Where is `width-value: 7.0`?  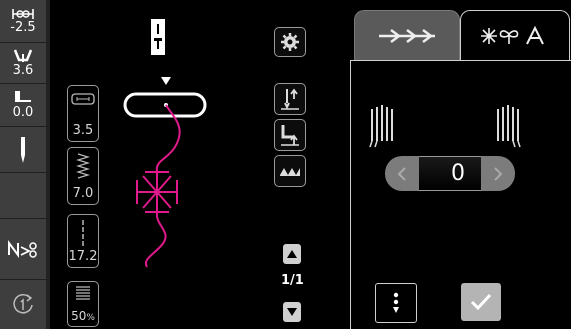
width-value: 7.0 is located at coordinates (83, 193).